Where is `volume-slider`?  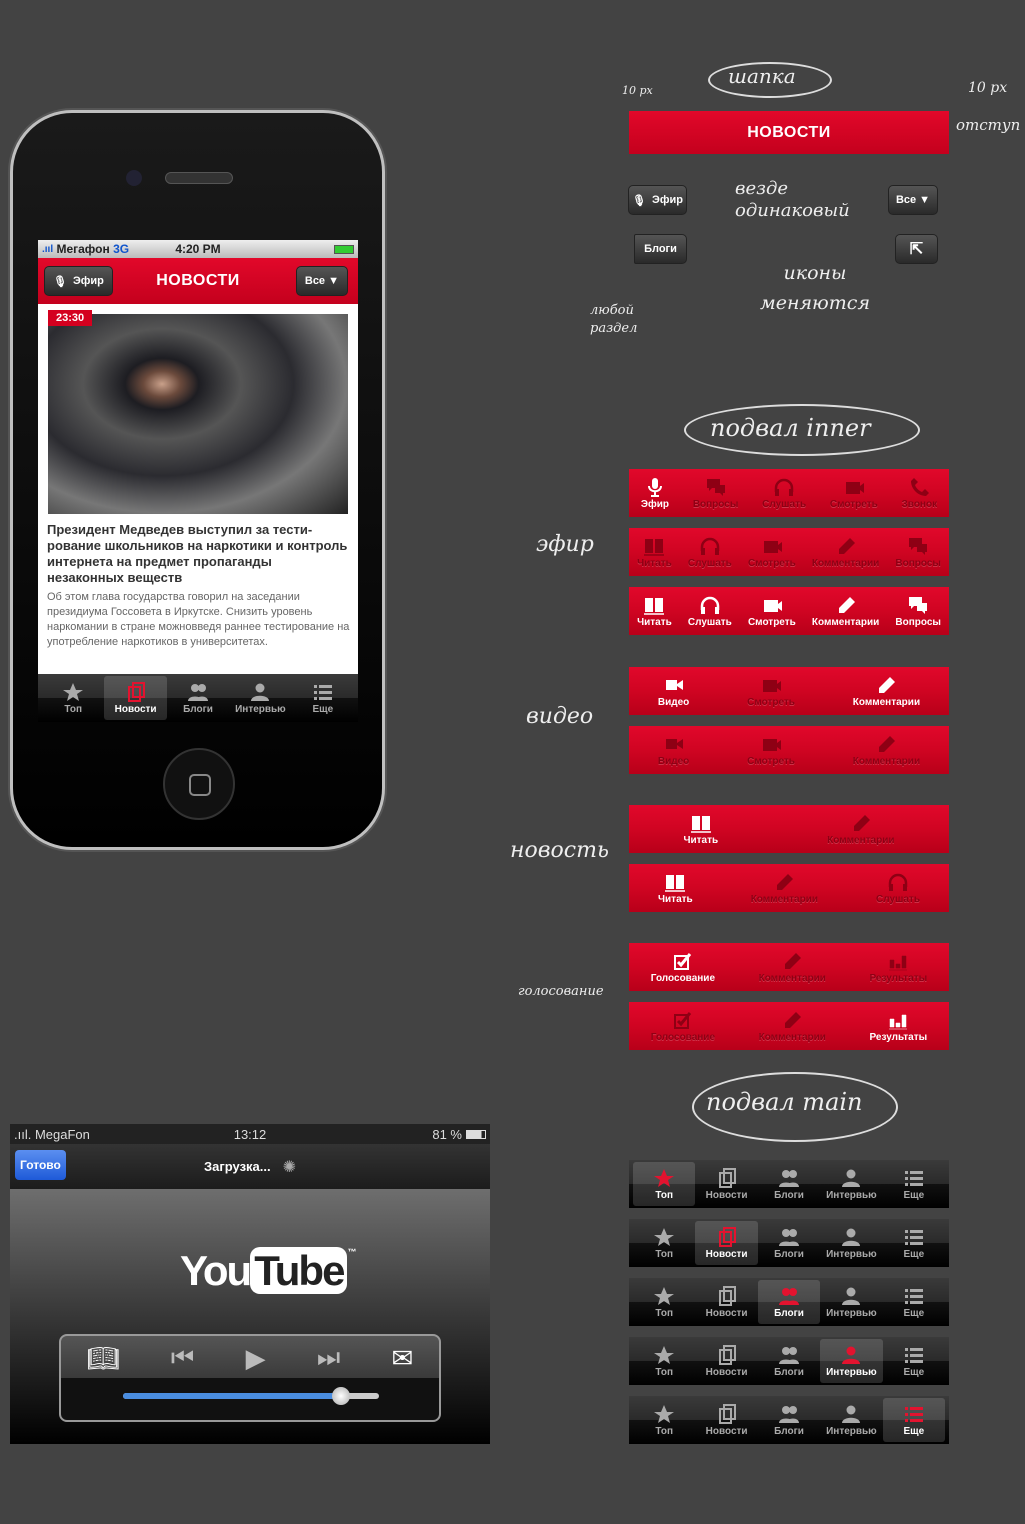
volume-slider is located at coordinates (251, 1396).